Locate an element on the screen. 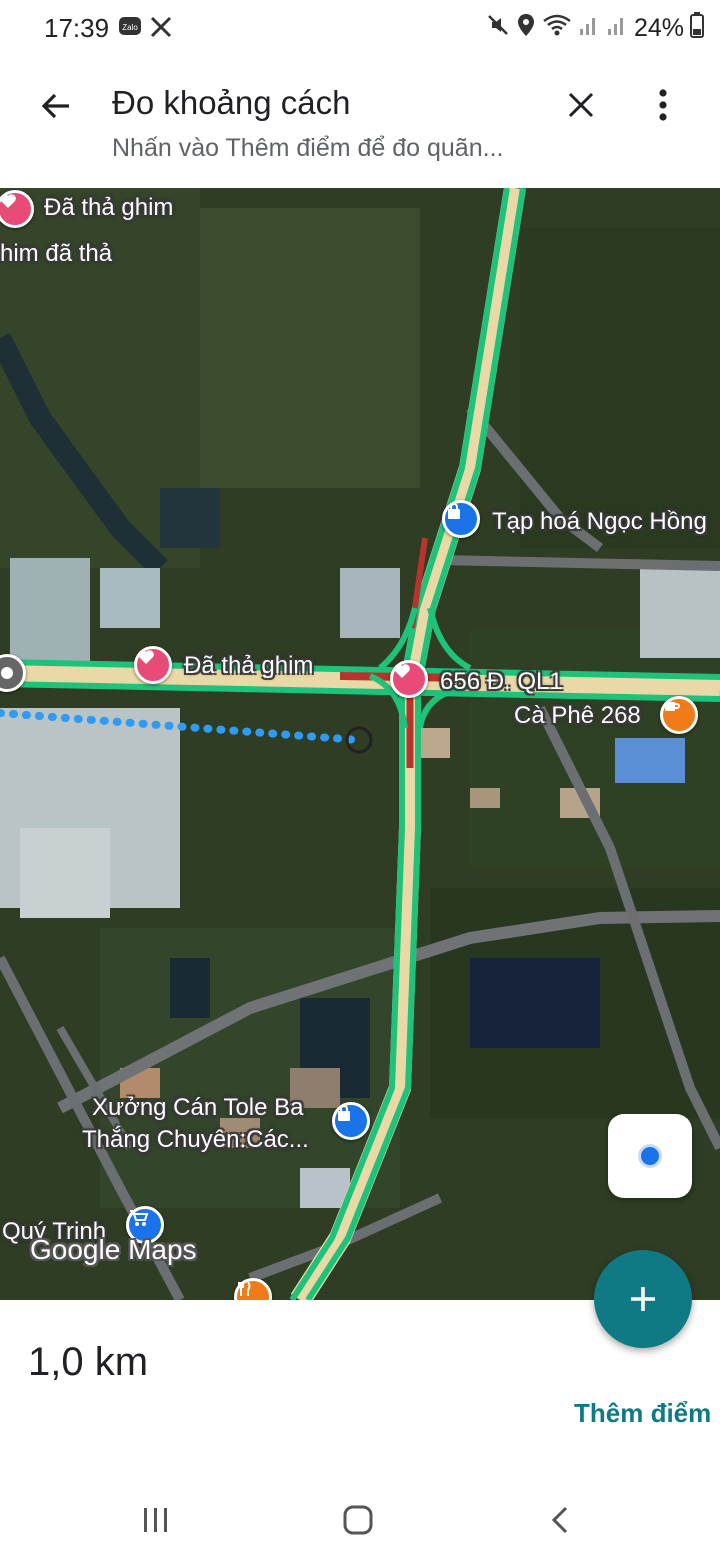 The width and height of the screenshot is (720, 1560). more-options-button is located at coordinates (663, 105).